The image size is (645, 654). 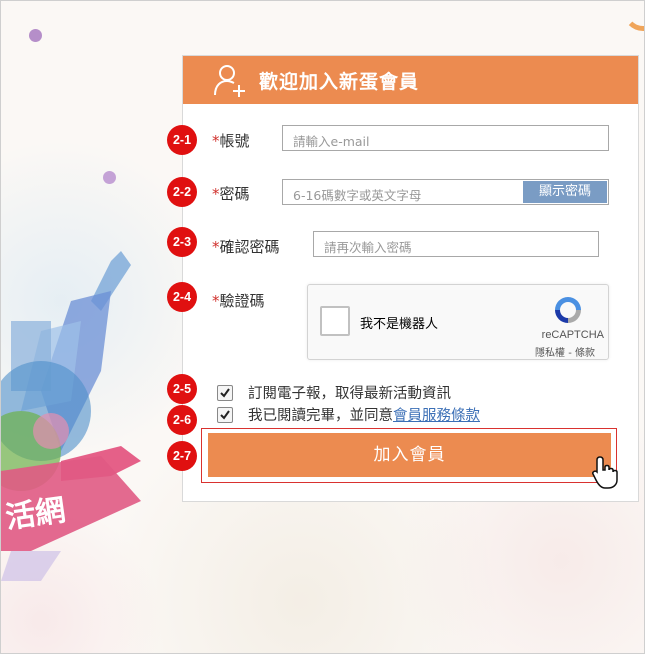 What do you see at coordinates (568, 310) in the screenshot?
I see `recaptcha-logo-icon` at bounding box center [568, 310].